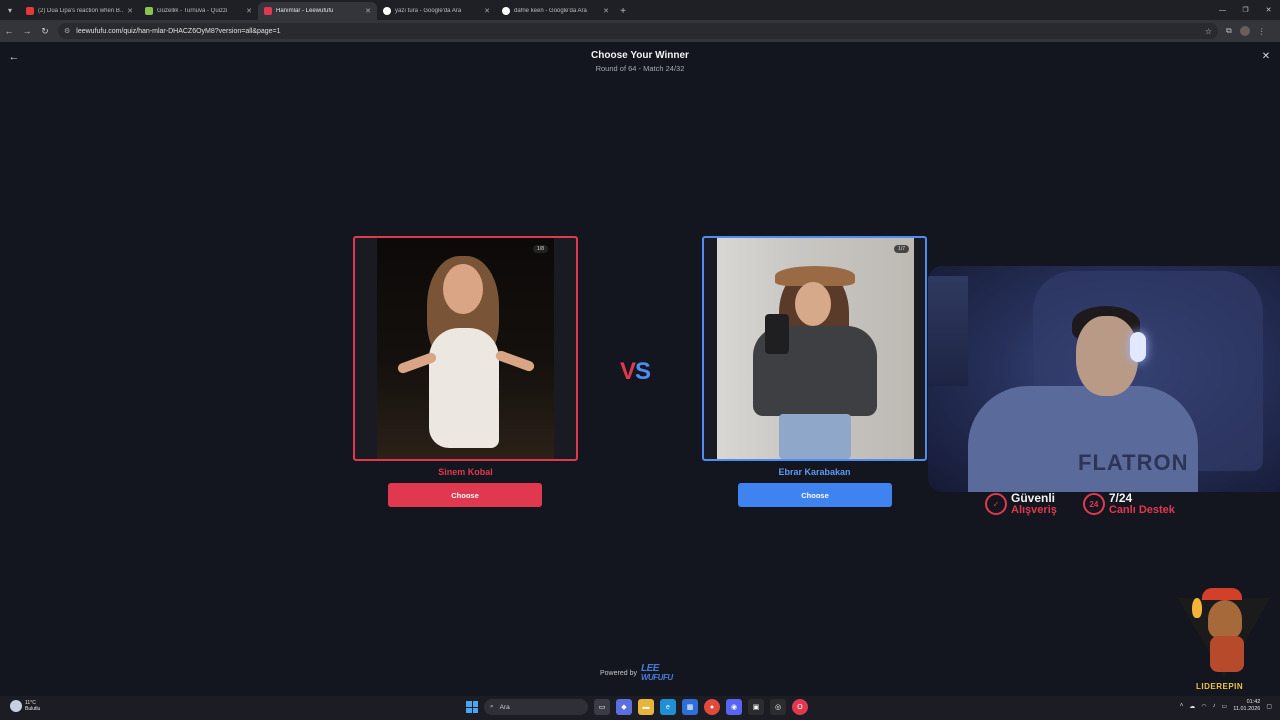  Describe the element at coordinates (901, 249) in the screenshot. I see `image-counter-right: 1/7` at that location.